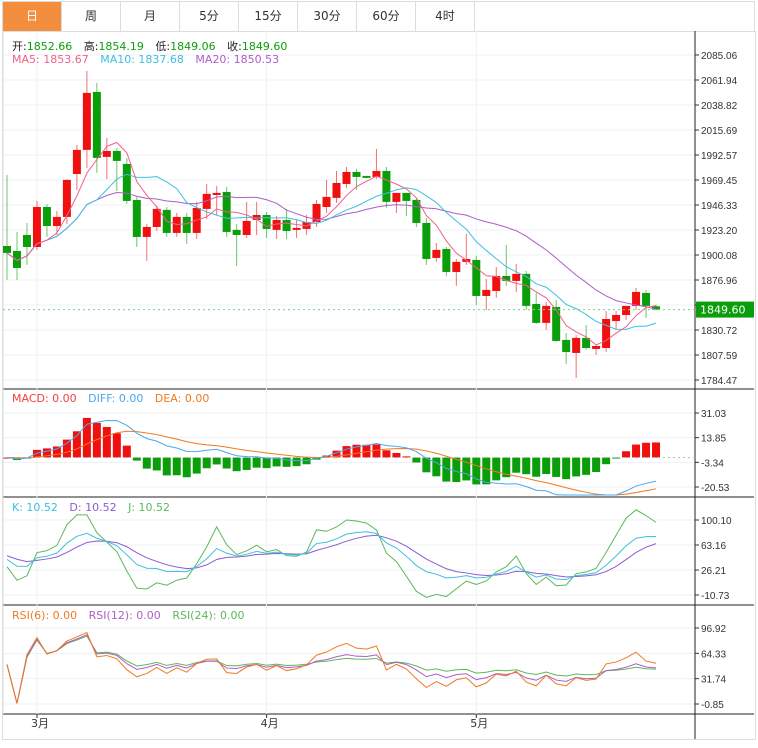  What do you see at coordinates (713, 629) in the screenshot?
I see `rsi-axis-label: 96.92` at bounding box center [713, 629].